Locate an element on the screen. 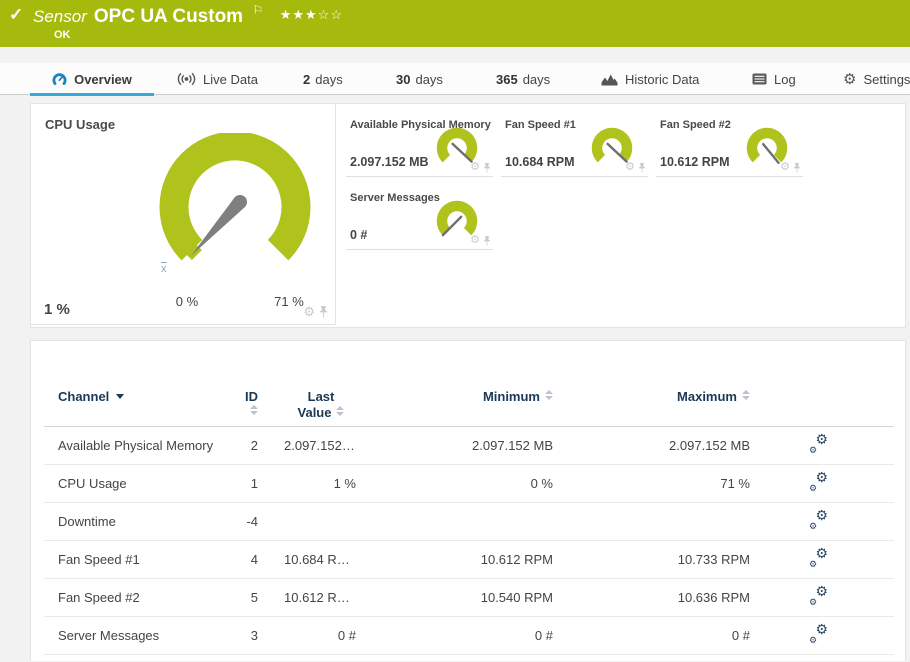 This screenshot has width=910, height=662. tab-overview: Overview is located at coordinates (92, 79).